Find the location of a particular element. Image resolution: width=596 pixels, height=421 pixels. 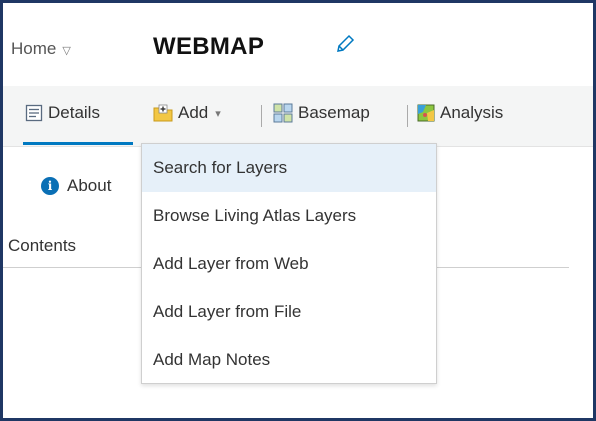

about-tab: i About is located at coordinates (76, 186).